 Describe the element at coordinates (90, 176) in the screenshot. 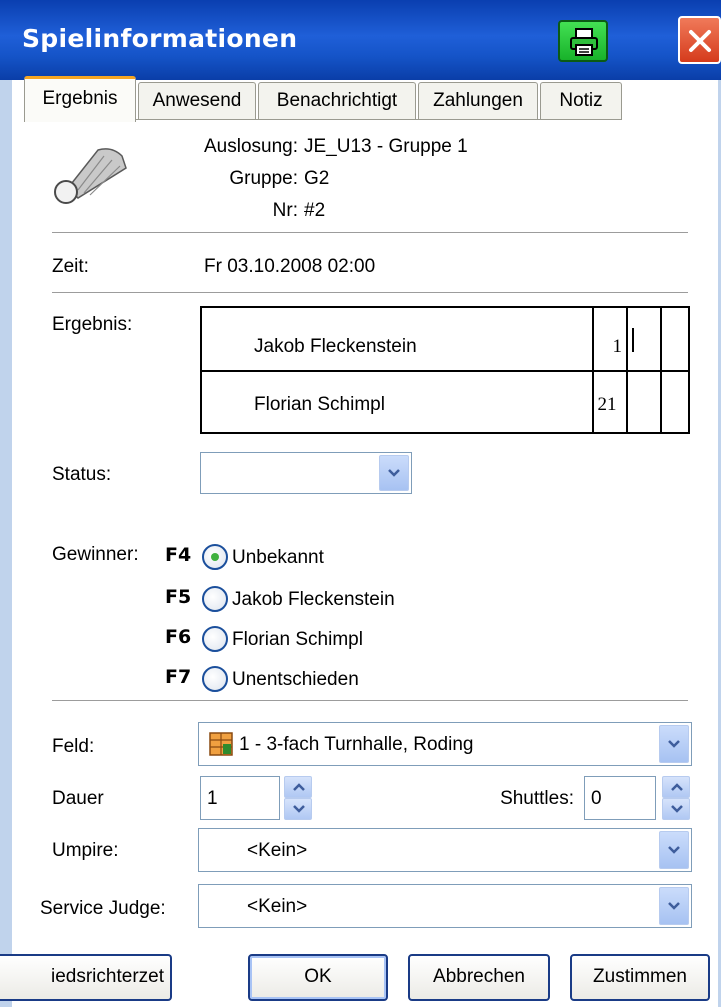

I see `shuttlecock-icon` at that location.